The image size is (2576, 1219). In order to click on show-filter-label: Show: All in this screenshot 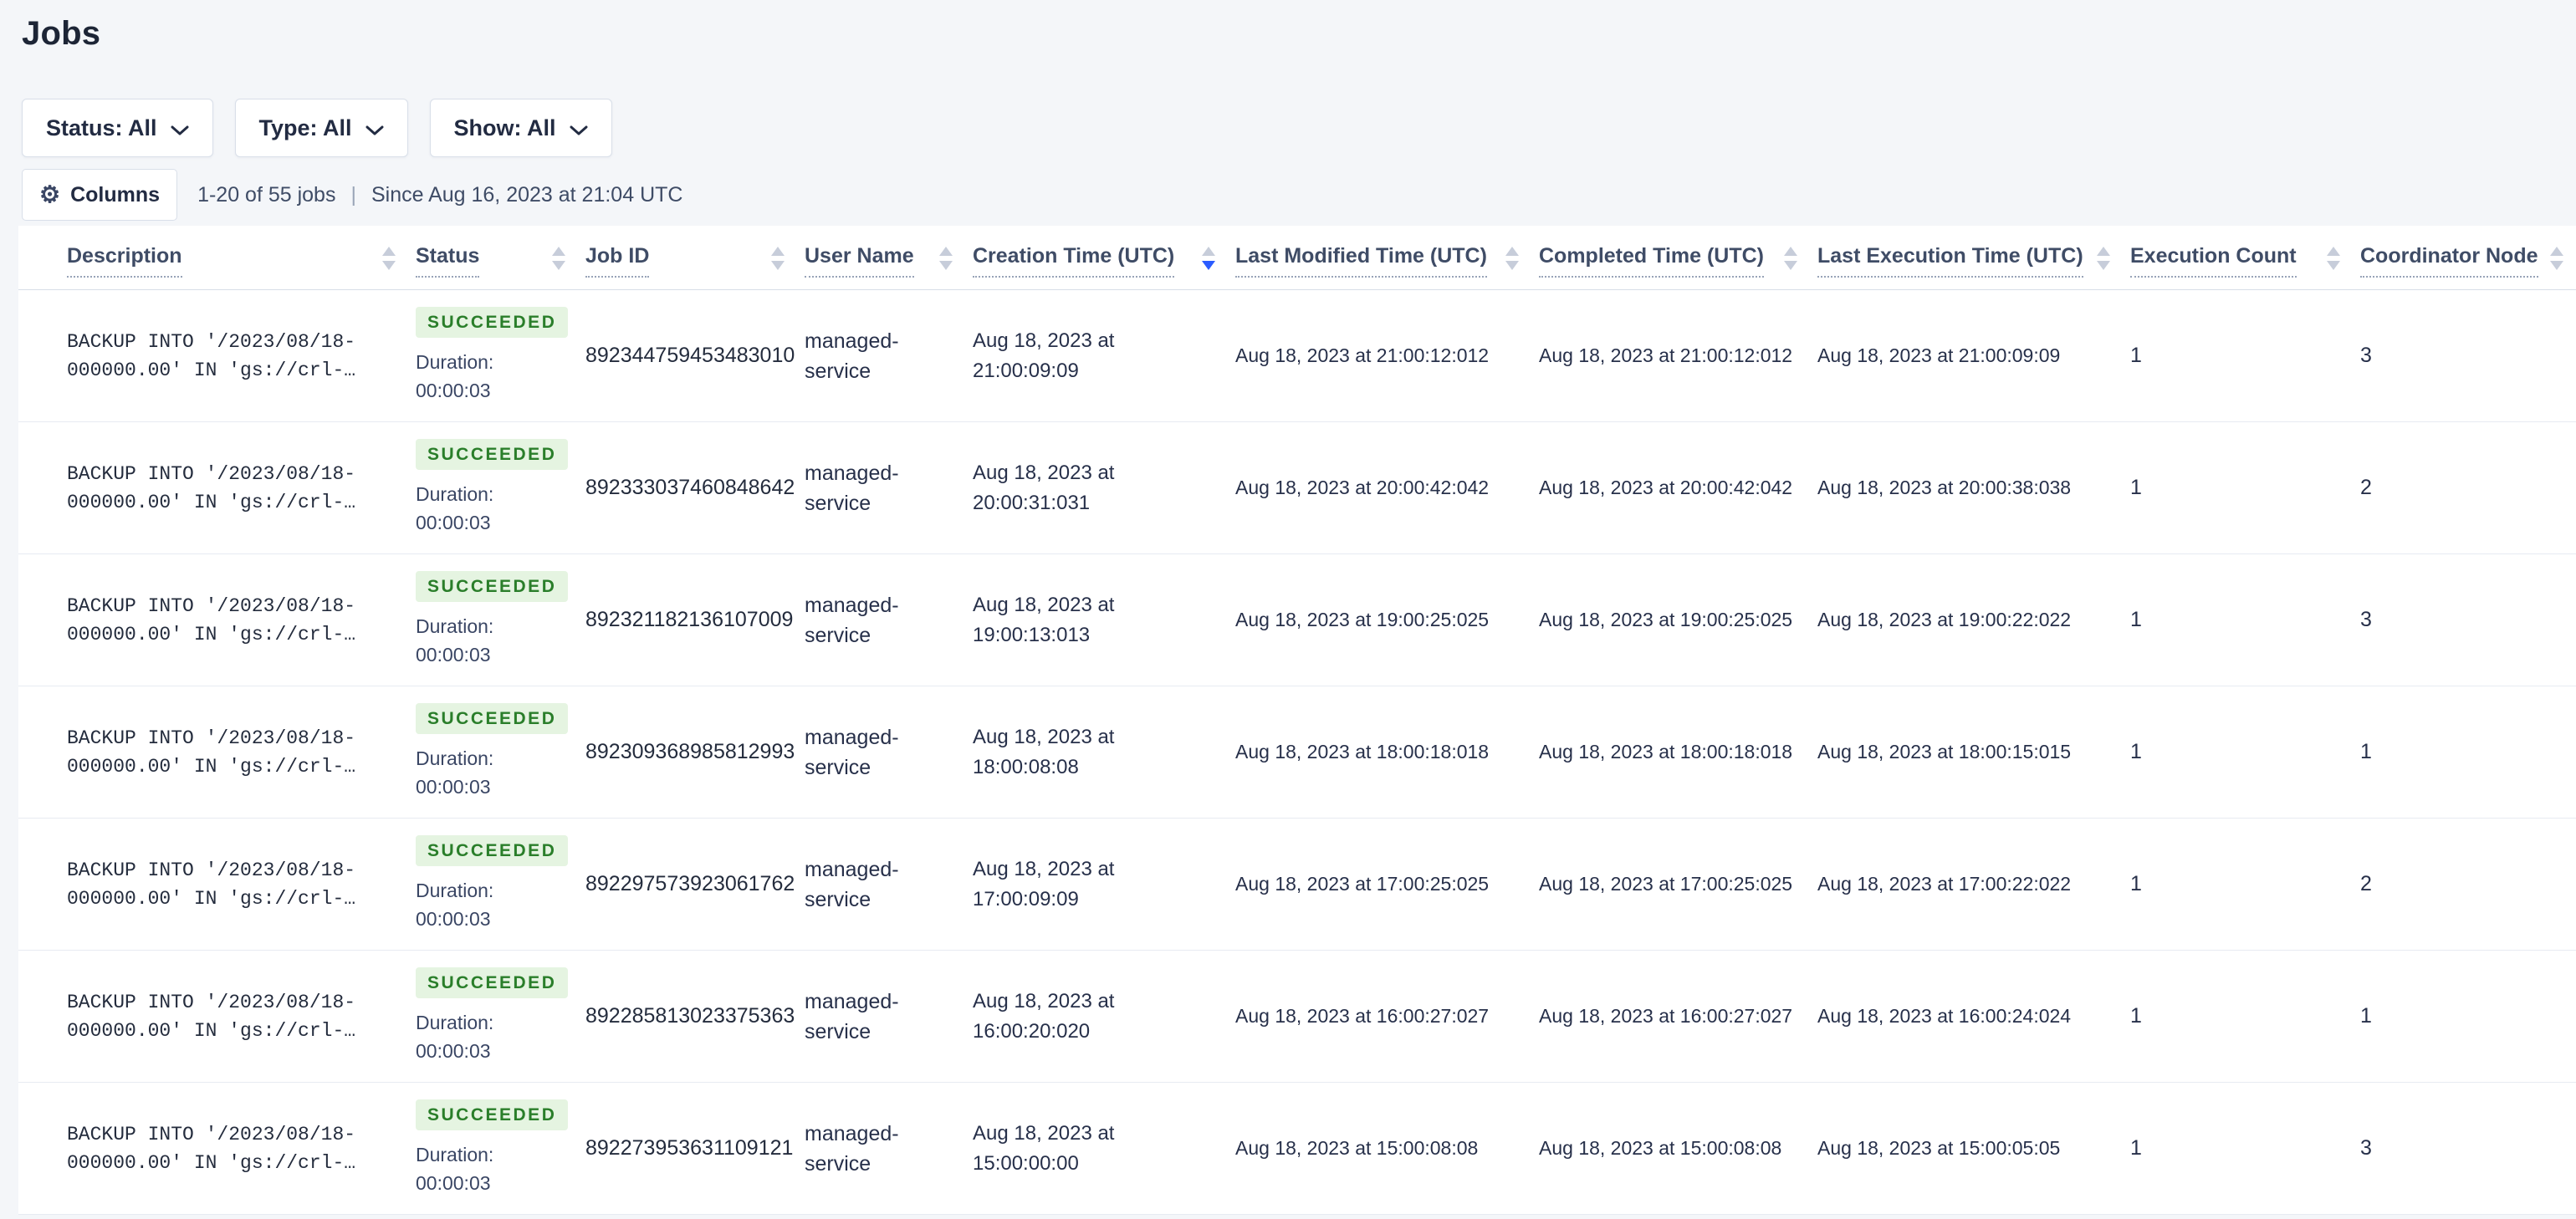, I will do `click(504, 127)`.